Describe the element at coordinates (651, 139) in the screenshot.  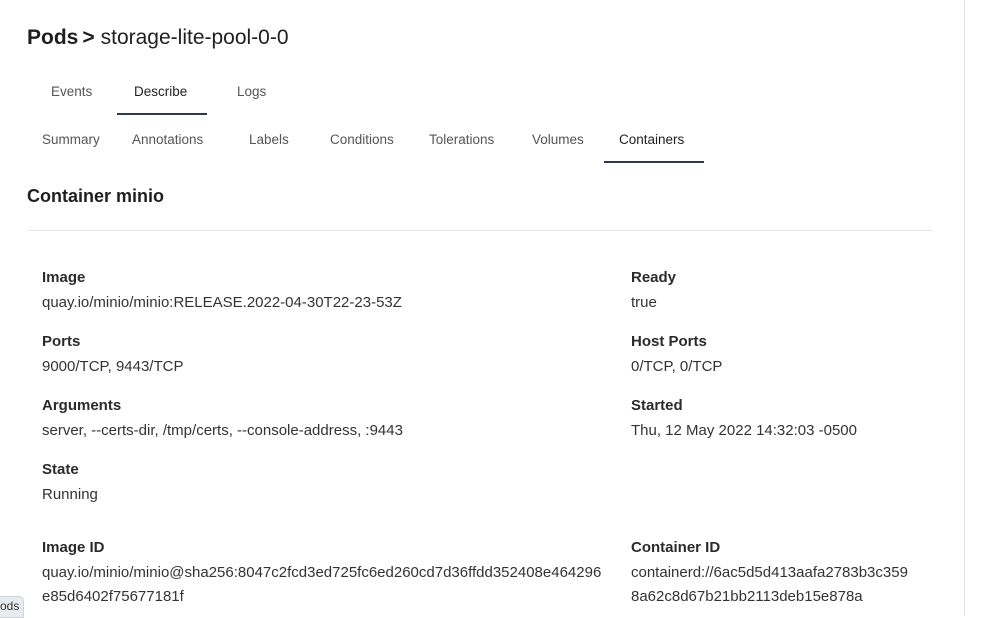
I see `subtab-containers: Containers` at that location.